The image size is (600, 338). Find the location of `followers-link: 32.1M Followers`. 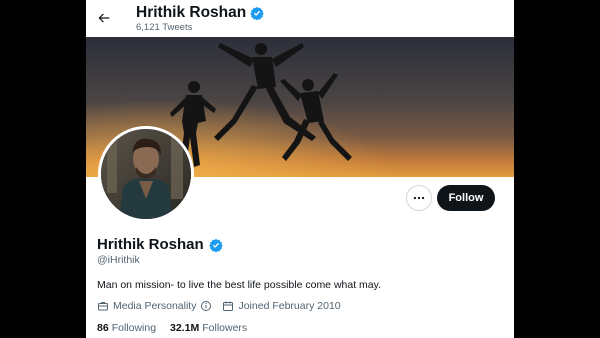

followers-link: 32.1M Followers is located at coordinates (208, 328).